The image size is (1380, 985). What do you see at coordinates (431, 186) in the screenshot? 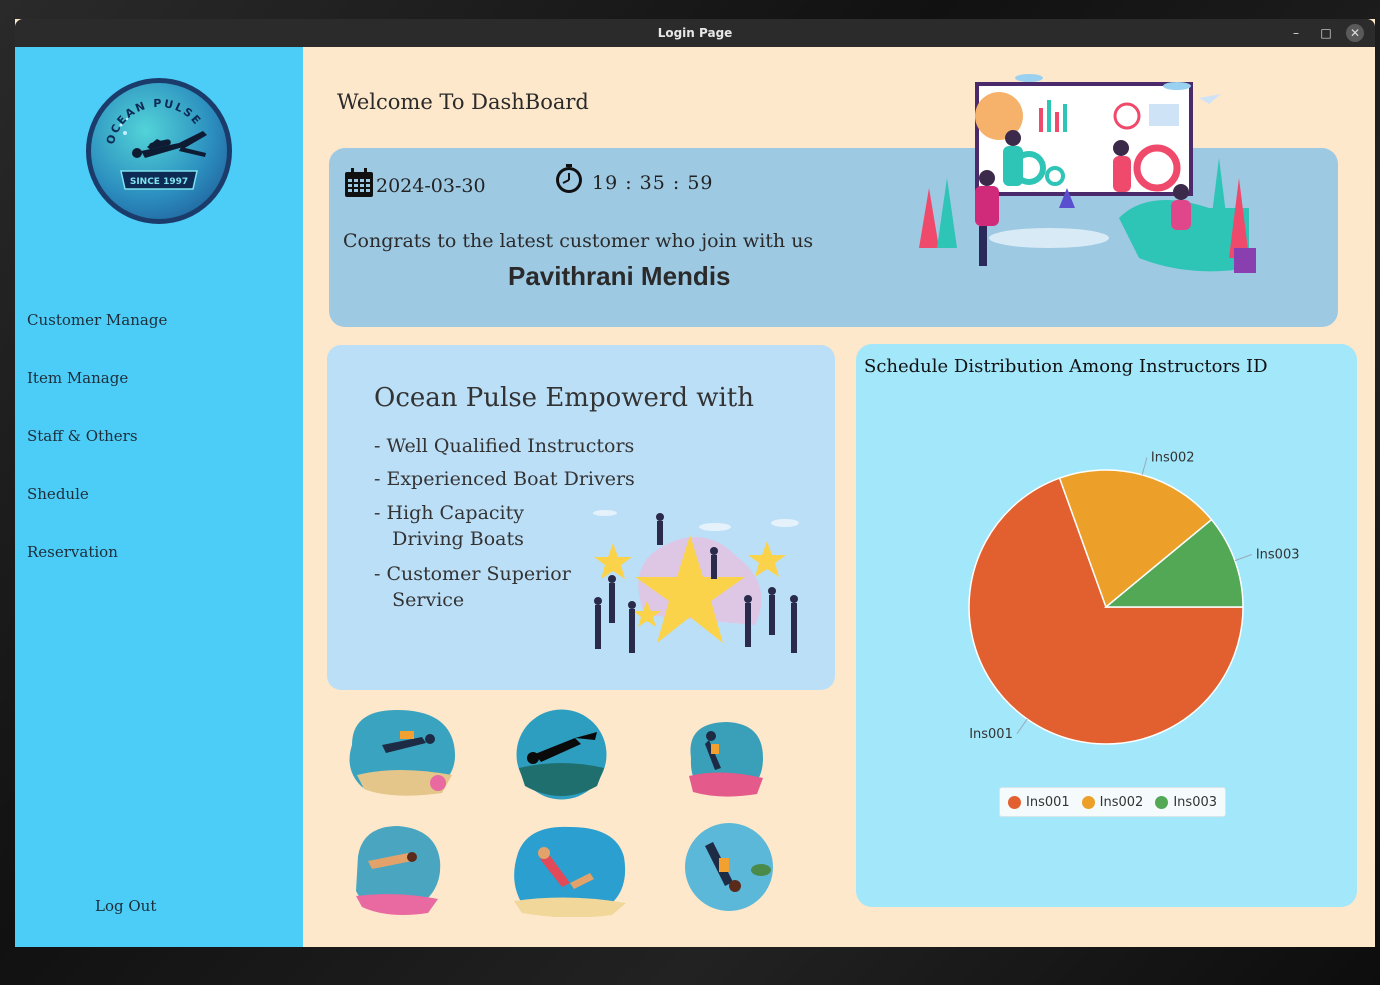
I see `current-date: 2024-03-30` at bounding box center [431, 186].